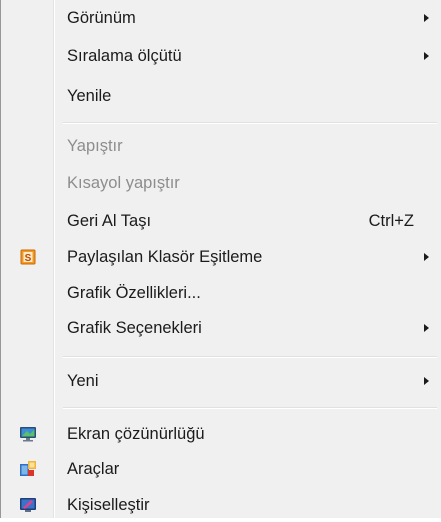  Describe the element at coordinates (136, 434) in the screenshot. I see `menu-item-label: Ekran çözünürlüğü` at that location.